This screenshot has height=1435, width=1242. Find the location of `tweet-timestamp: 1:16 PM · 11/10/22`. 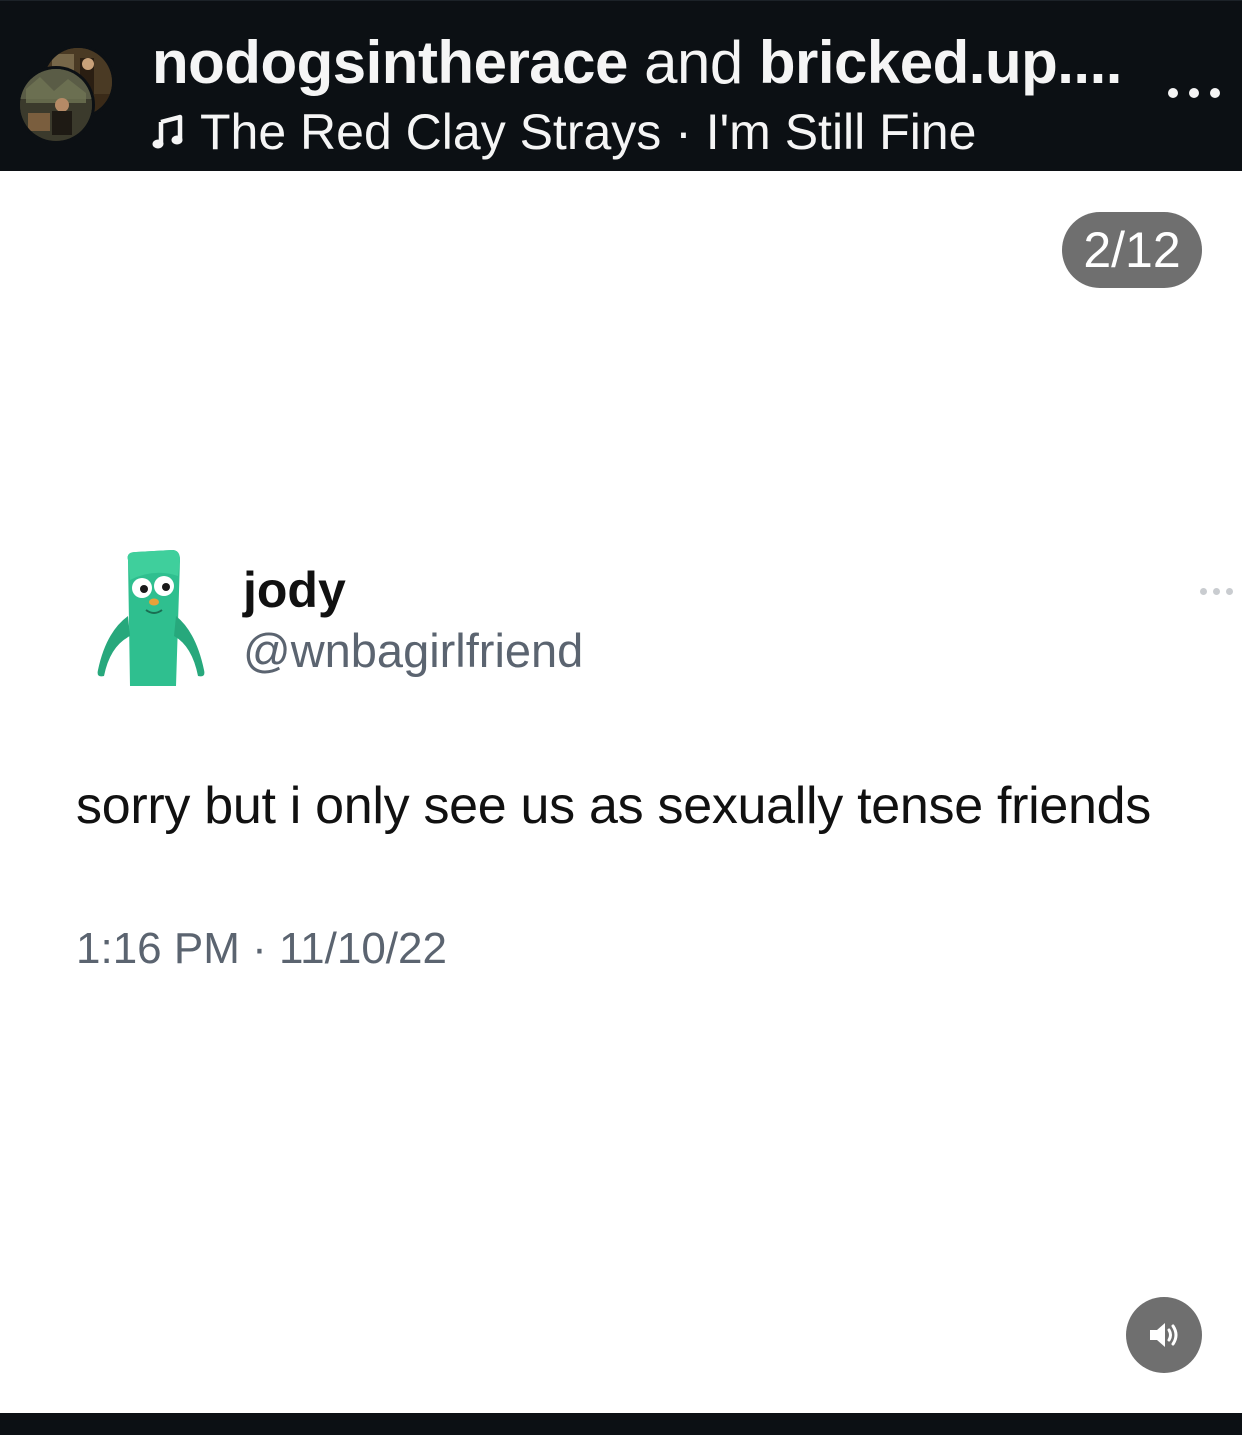

tweet-timestamp: 1:16 PM · 11/10/22 is located at coordinates (261, 948).